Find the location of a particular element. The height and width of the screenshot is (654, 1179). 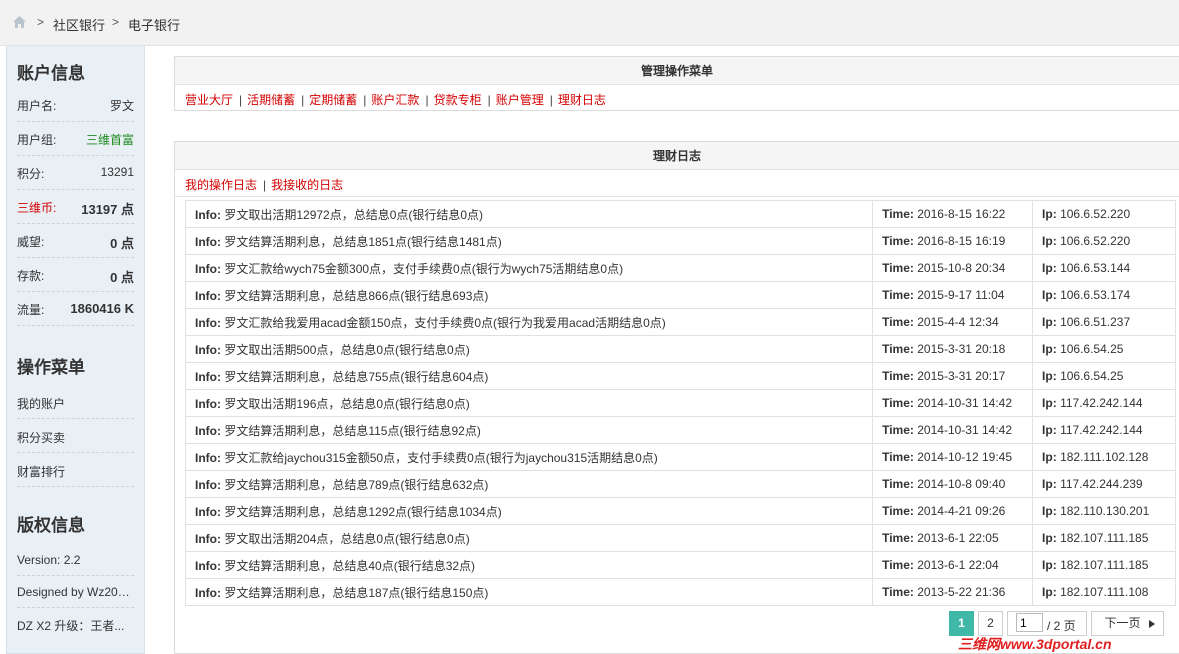

log-field-value: 106.6.53.144 is located at coordinates (1095, 268).